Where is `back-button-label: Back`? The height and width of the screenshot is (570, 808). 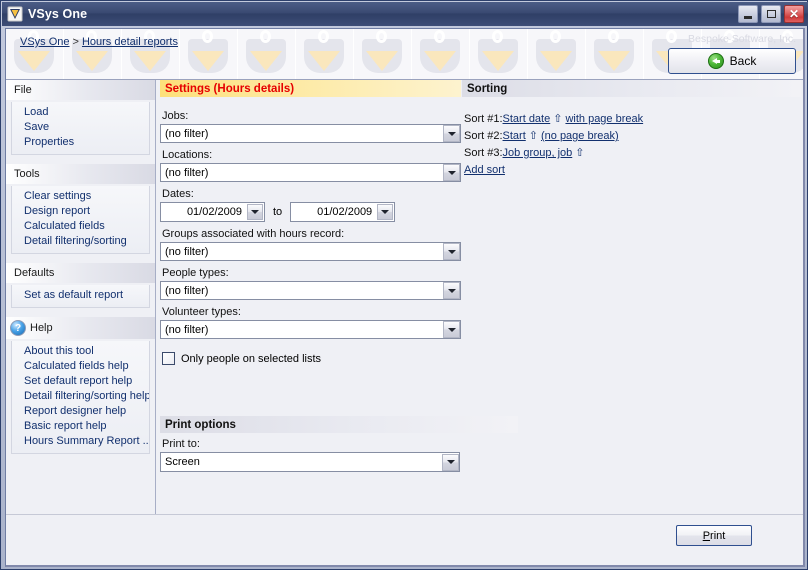 back-button-label: Back is located at coordinates (743, 61).